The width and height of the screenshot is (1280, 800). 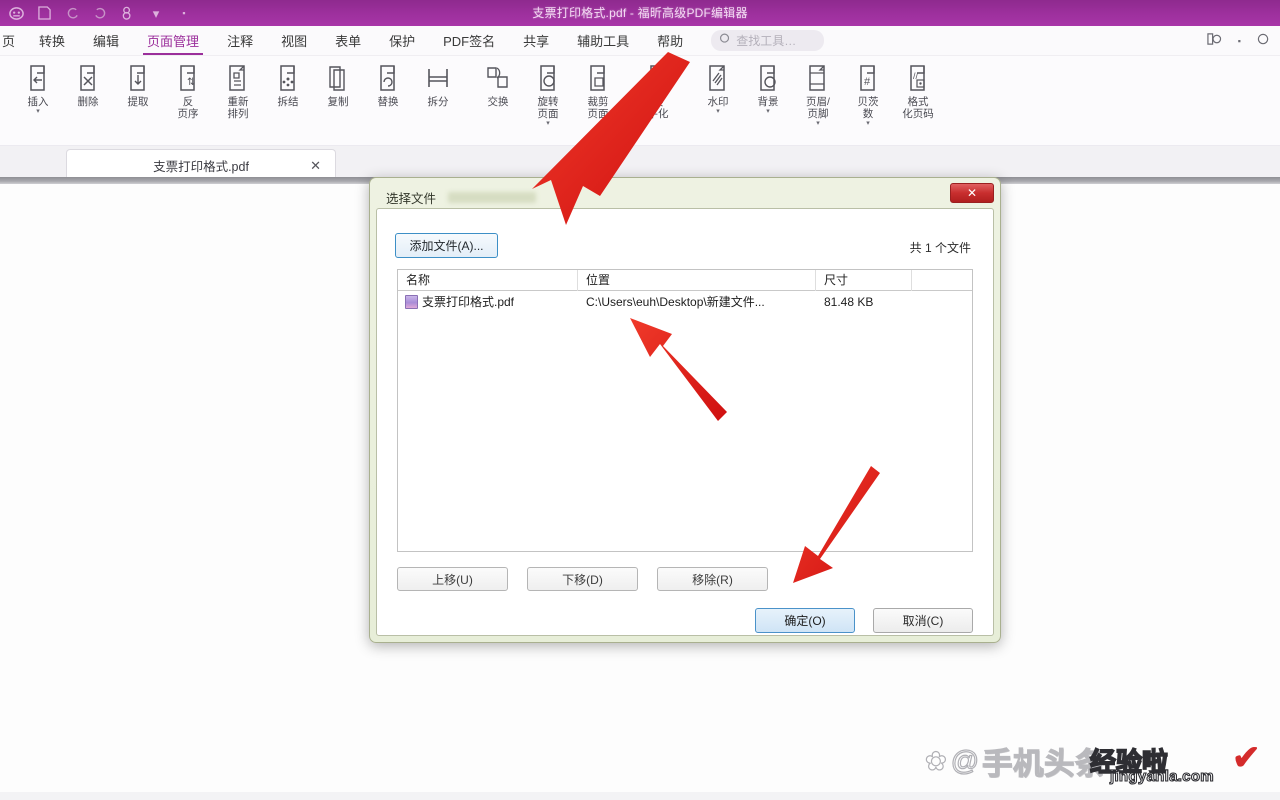 I want to click on watermark-at-icon: @, so click(x=965, y=760).